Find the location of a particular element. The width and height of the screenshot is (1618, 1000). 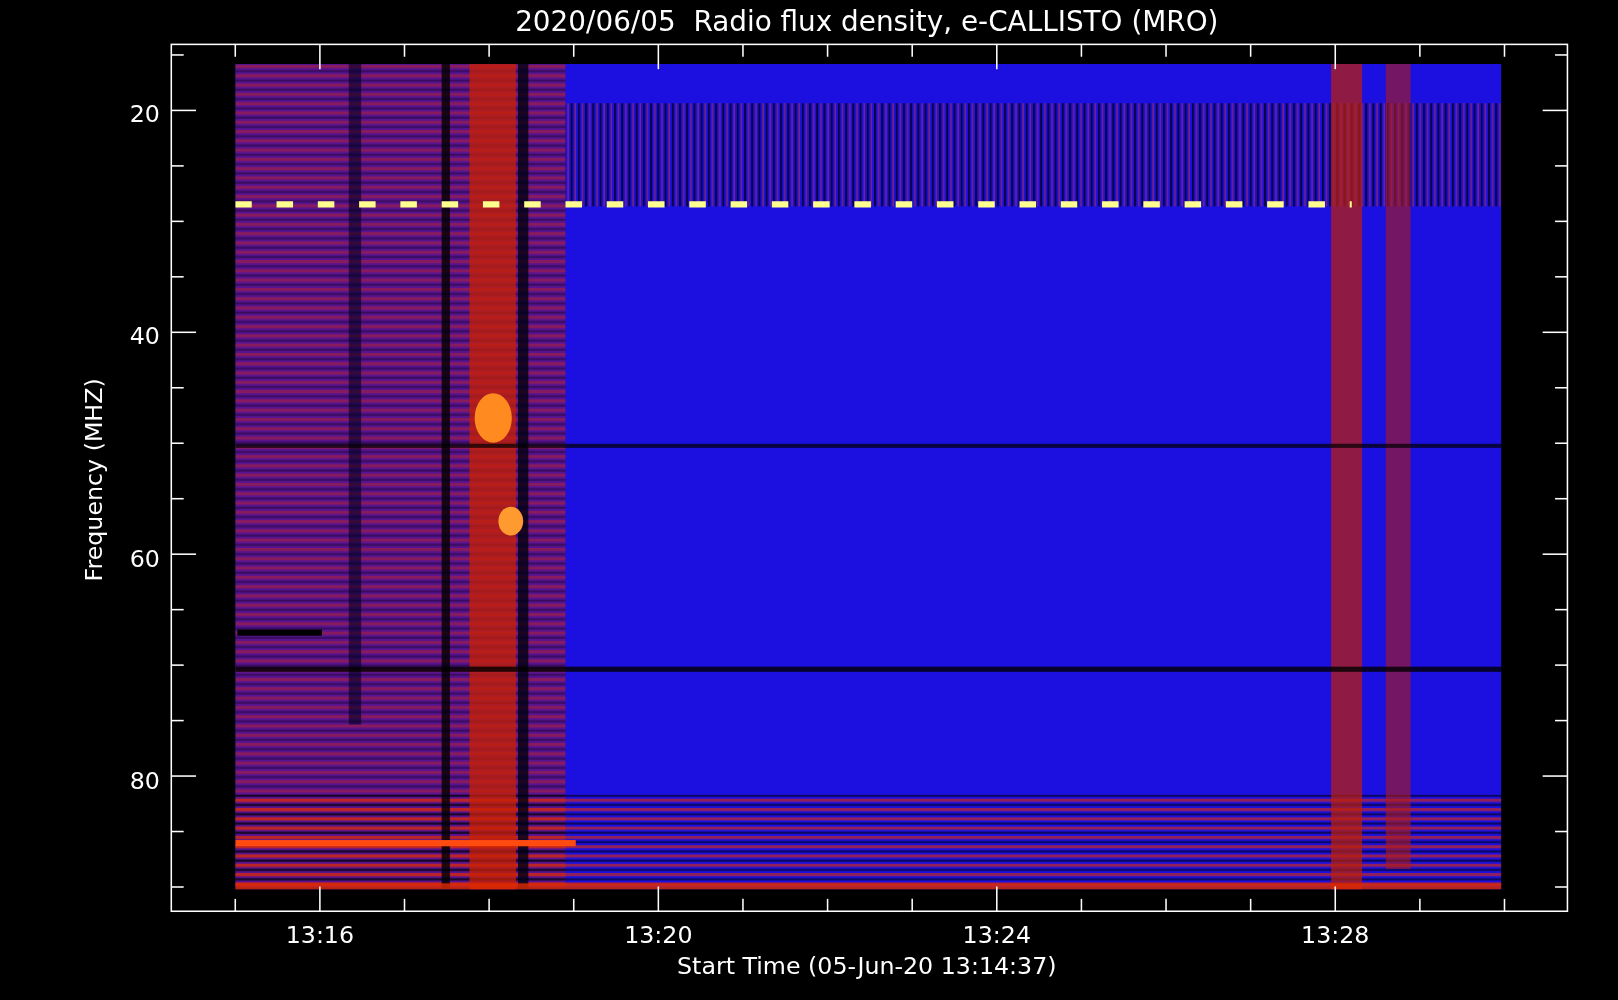

x-tick-label: 13:20 is located at coordinates (658, 935).